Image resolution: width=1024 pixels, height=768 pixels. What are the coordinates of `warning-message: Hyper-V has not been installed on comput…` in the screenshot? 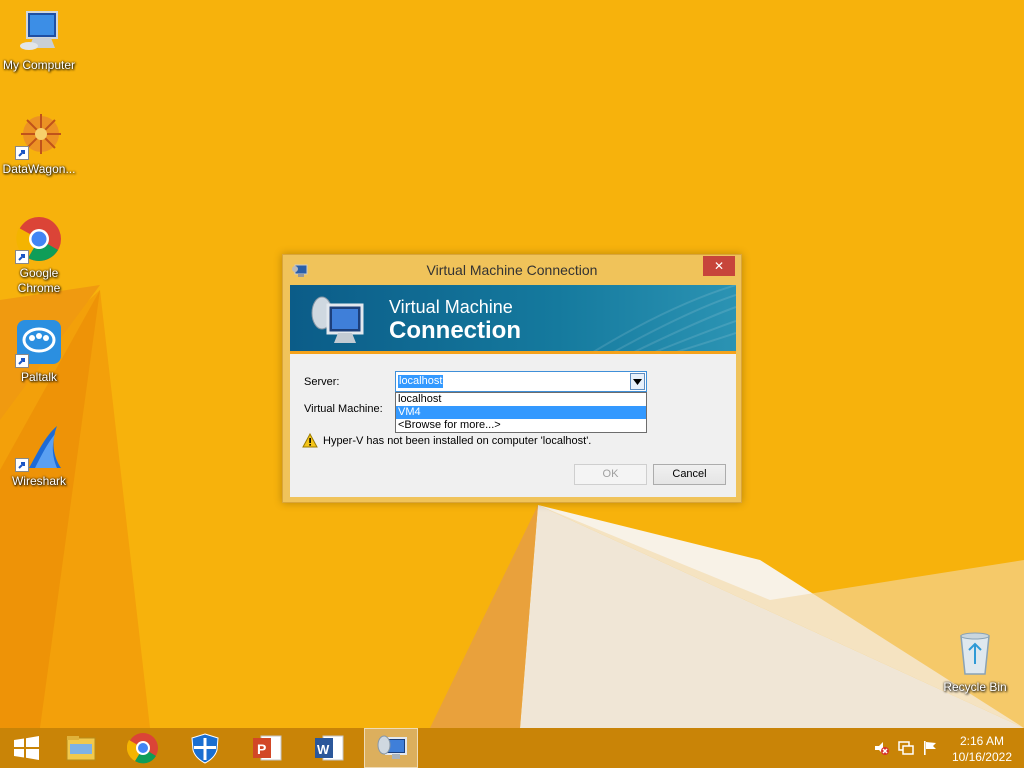 It's located at (457, 441).